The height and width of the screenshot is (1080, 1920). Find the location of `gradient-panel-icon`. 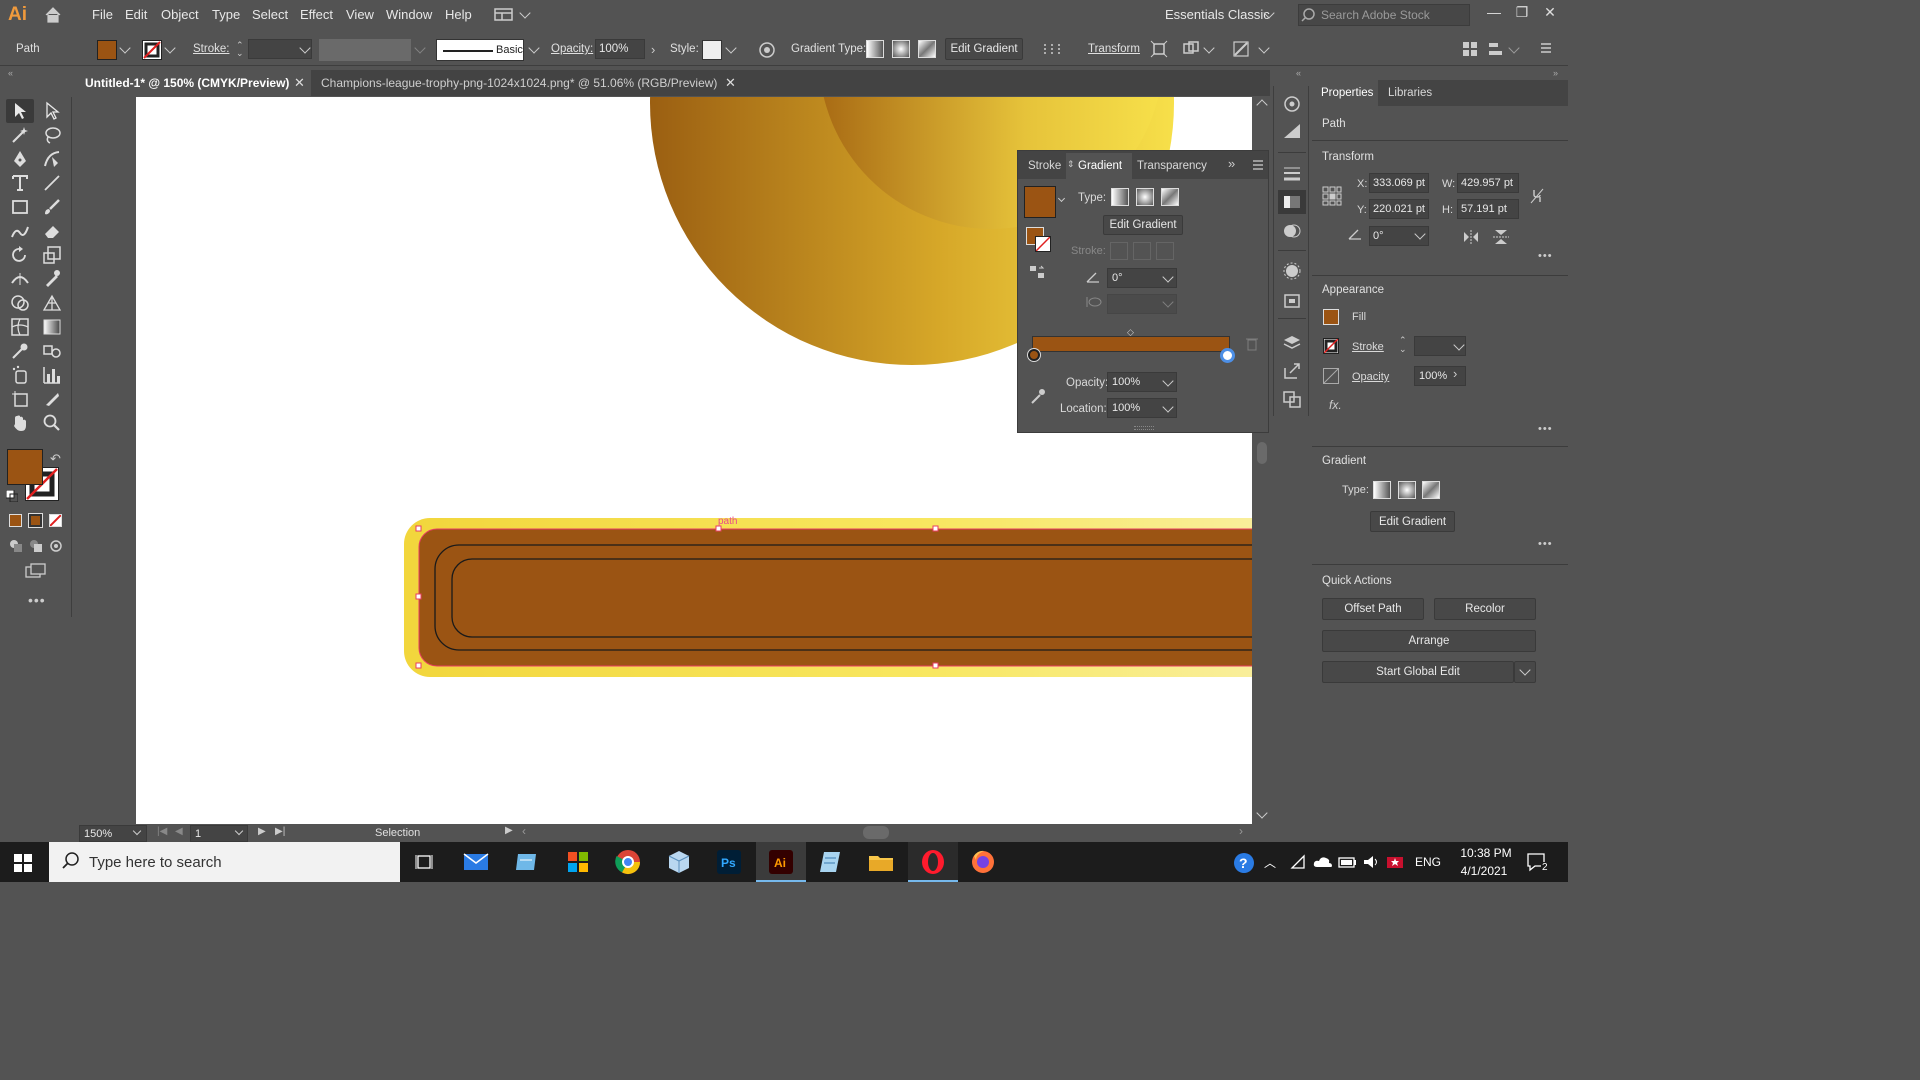

gradient-panel-icon is located at coordinates (1292, 202).